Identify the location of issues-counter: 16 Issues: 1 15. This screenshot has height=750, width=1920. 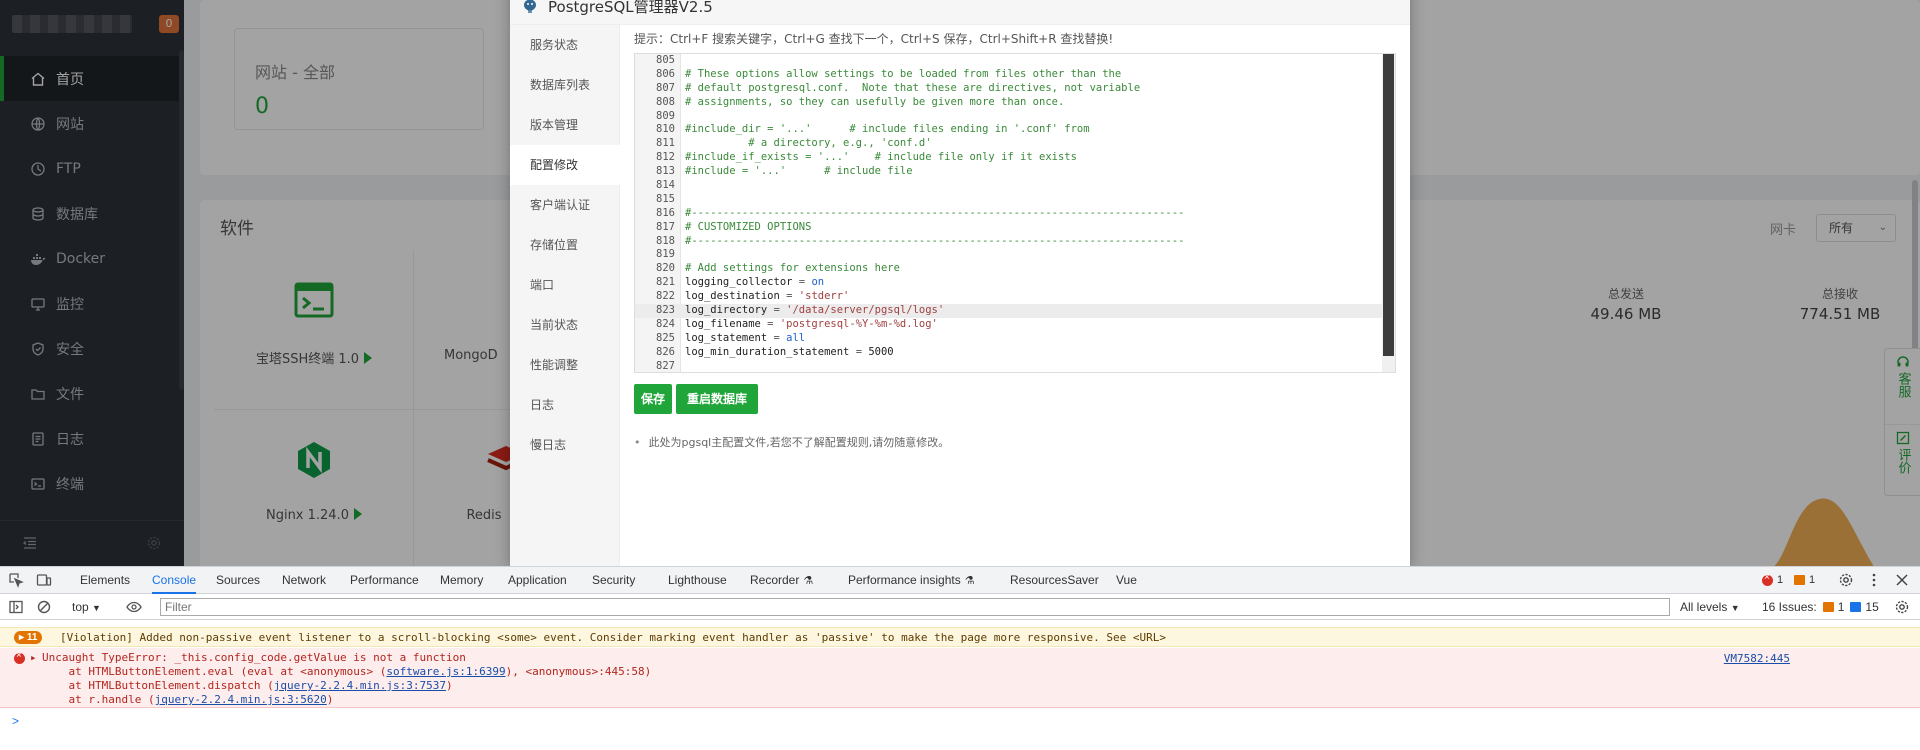
(1820, 607).